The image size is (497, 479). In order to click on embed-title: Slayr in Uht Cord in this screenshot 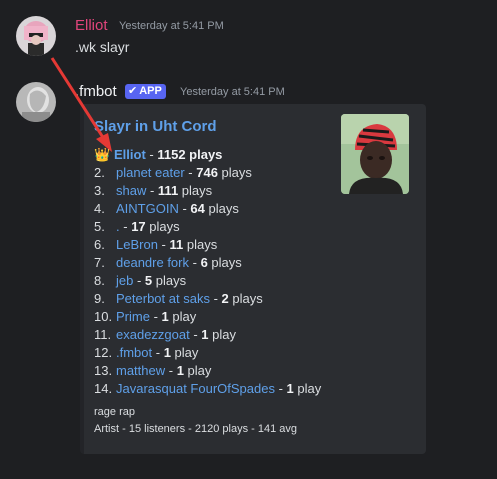, I will do `click(155, 126)`.